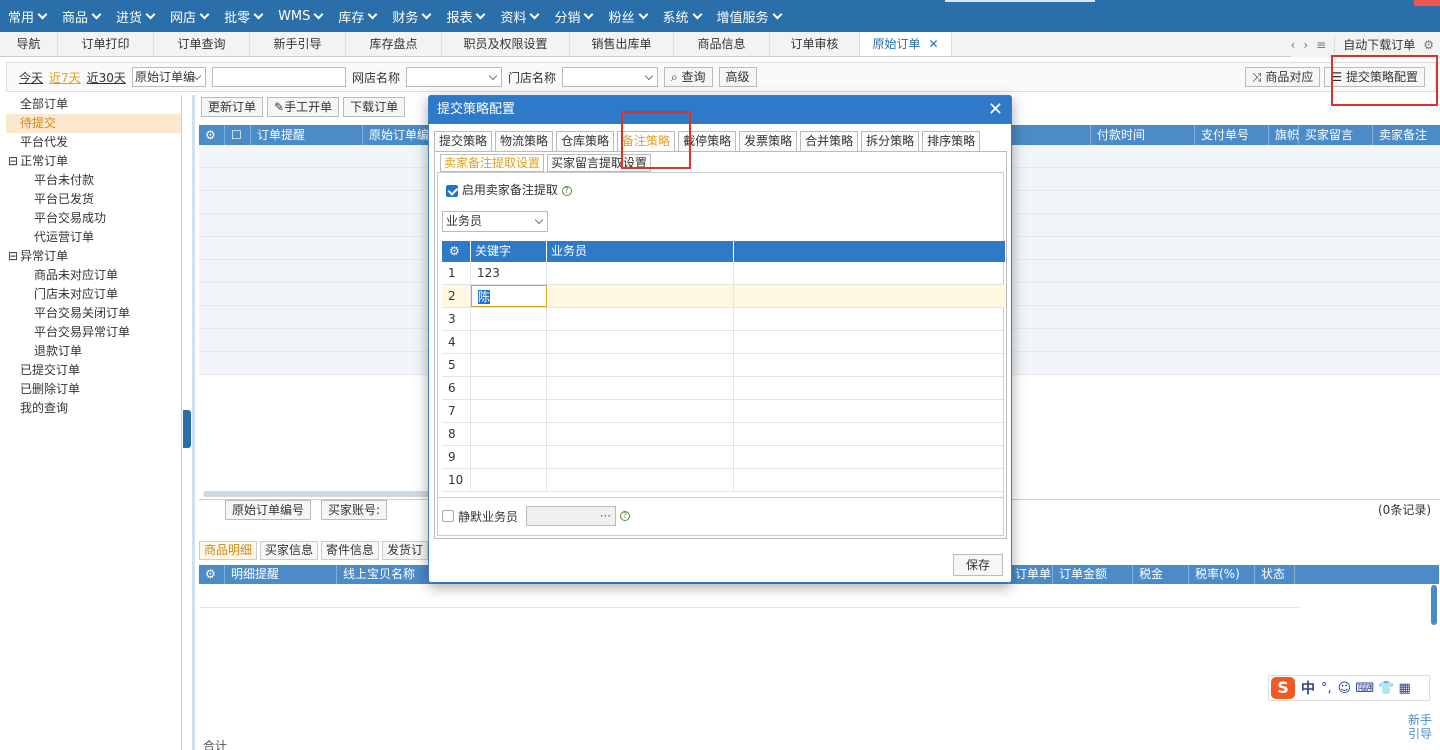 Image resolution: width=1440 pixels, height=750 pixels. What do you see at coordinates (609, 77) in the screenshot?
I see `store-name-select` at bounding box center [609, 77].